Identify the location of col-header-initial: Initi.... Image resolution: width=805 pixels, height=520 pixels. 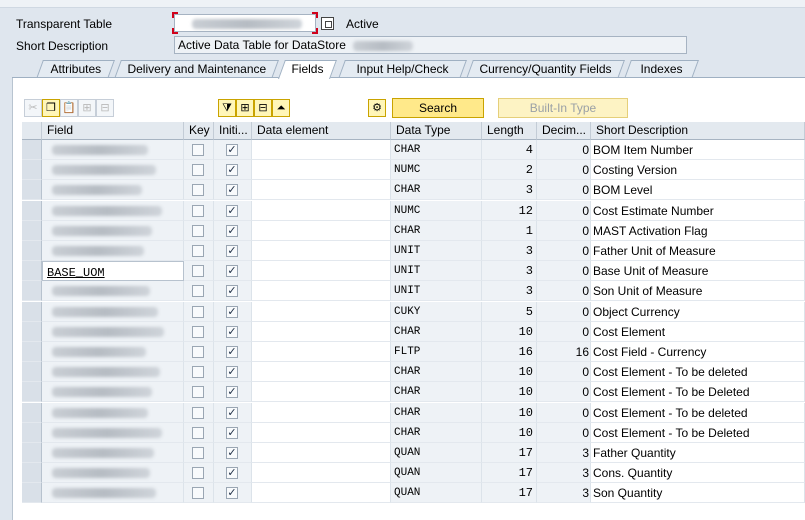
(233, 131).